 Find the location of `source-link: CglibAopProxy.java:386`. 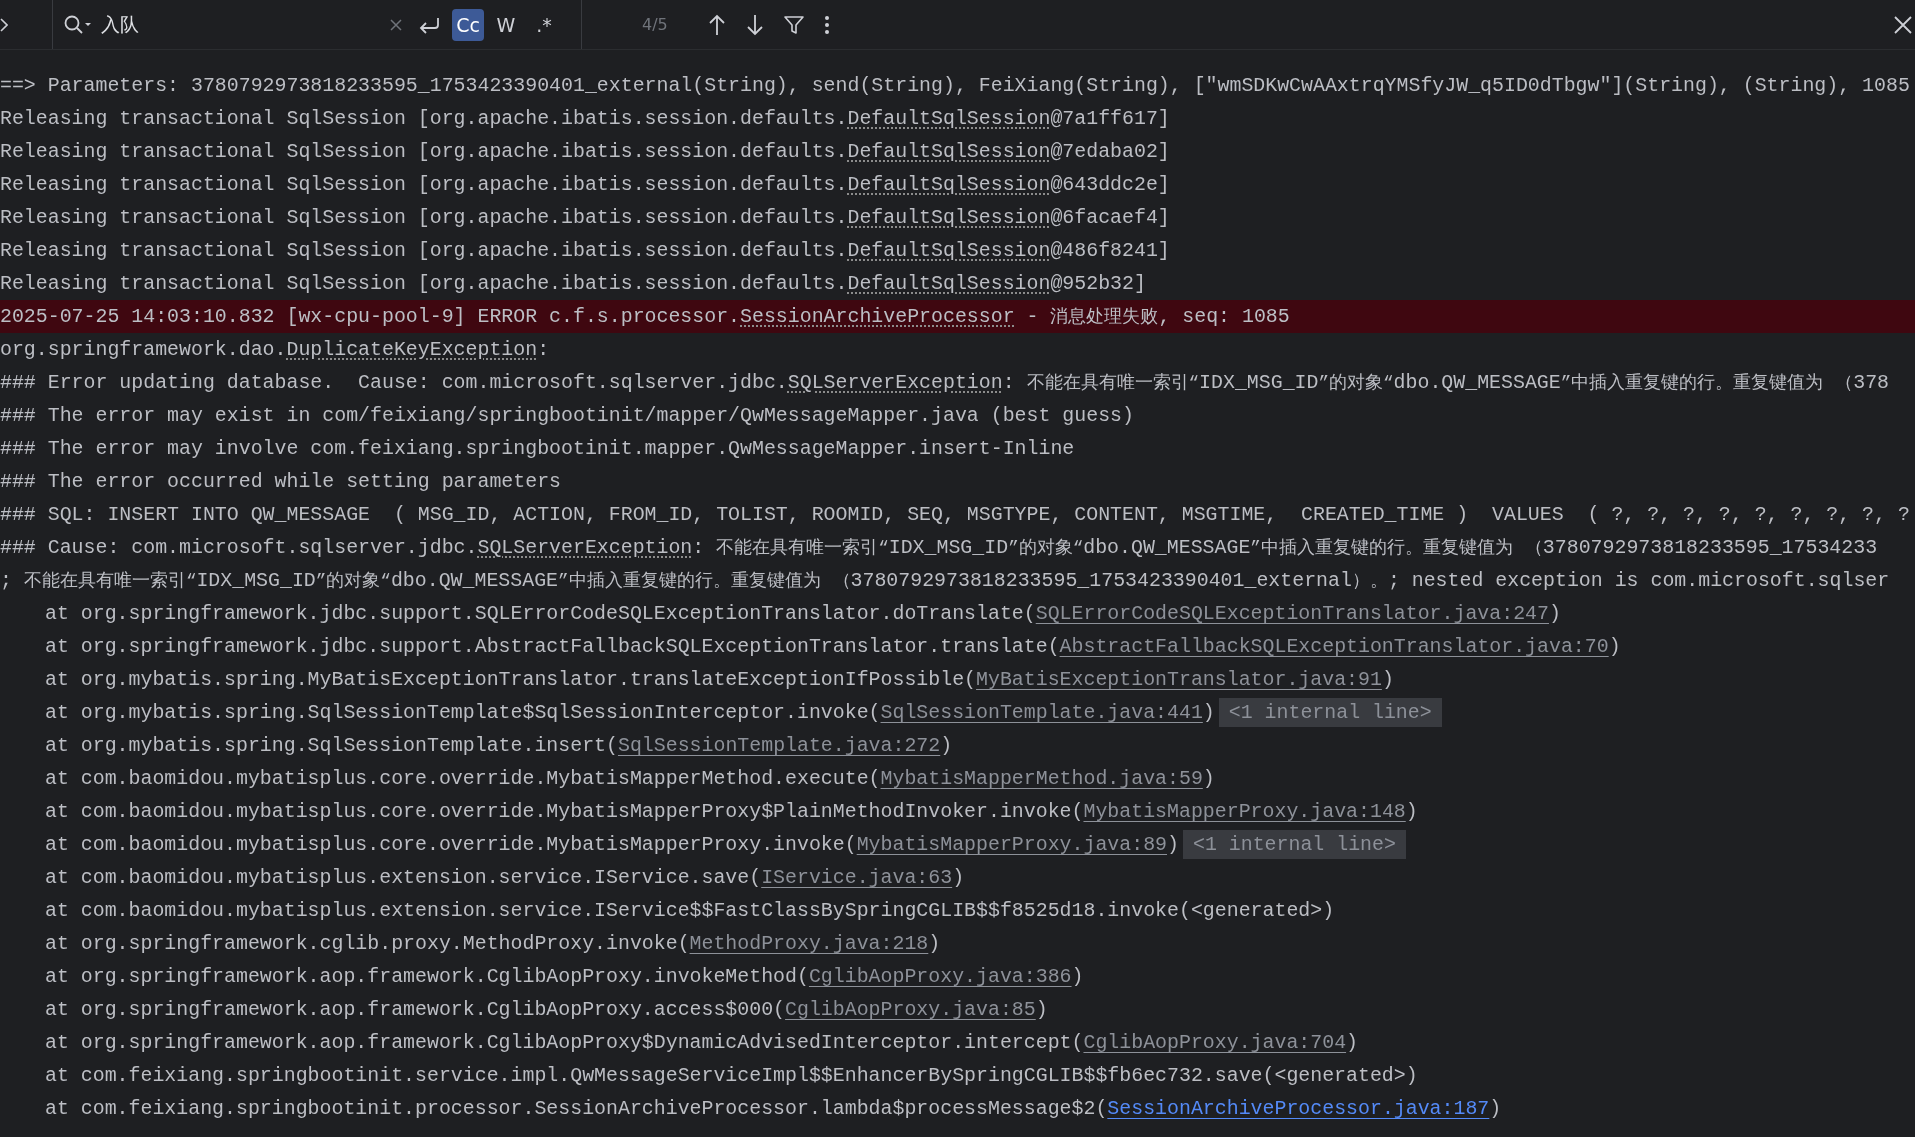

source-link: CglibAopProxy.java:386 is located at coordinates (940, 976).